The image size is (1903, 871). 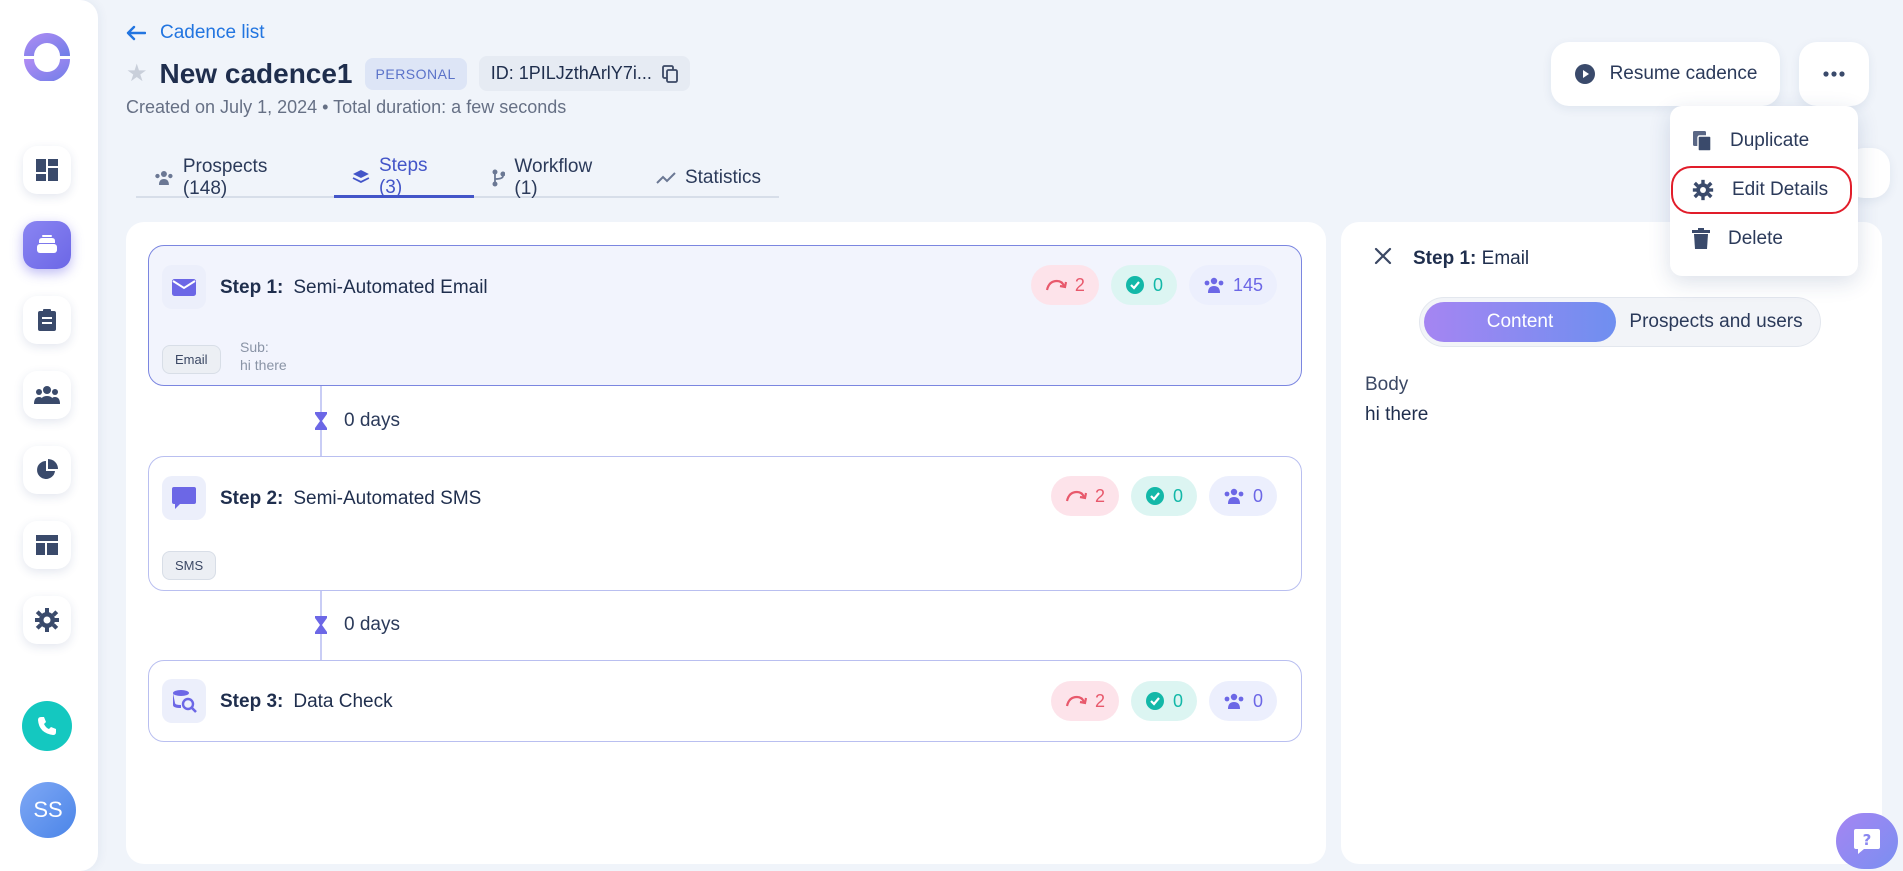 I want to click on nav-templates, so click(x=47, y=545).